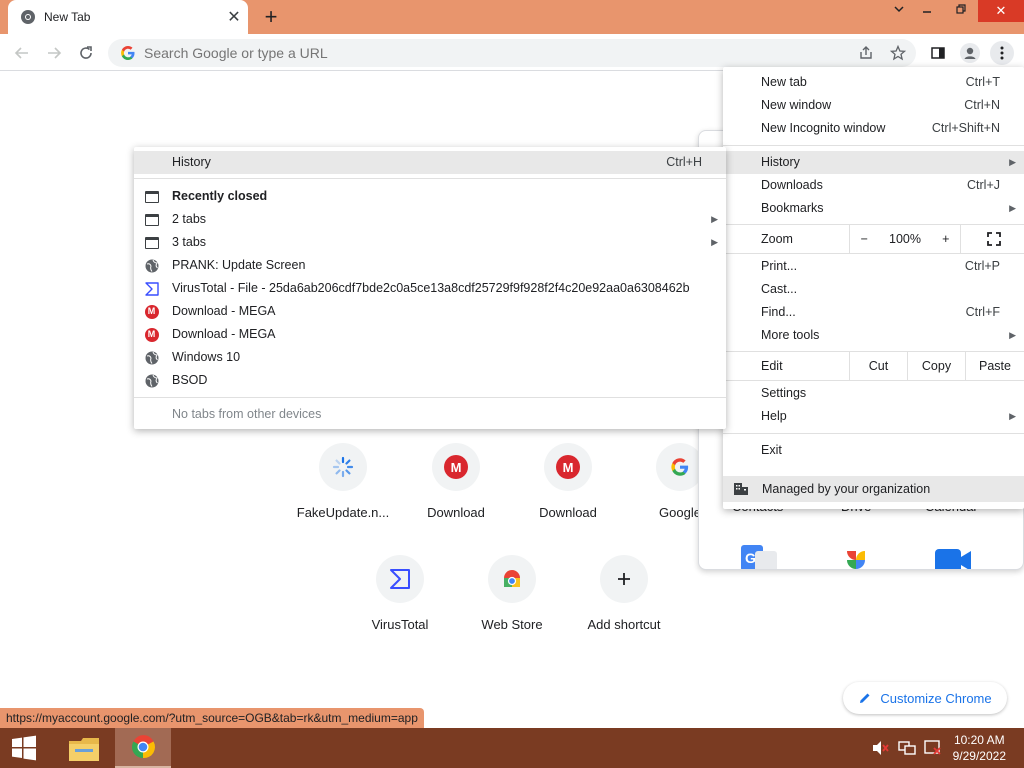 Image resolution: width=1024 pixels, height=768 pixels. I want to click on zoom-row: Zoom − 100% +, so click(873, 239).